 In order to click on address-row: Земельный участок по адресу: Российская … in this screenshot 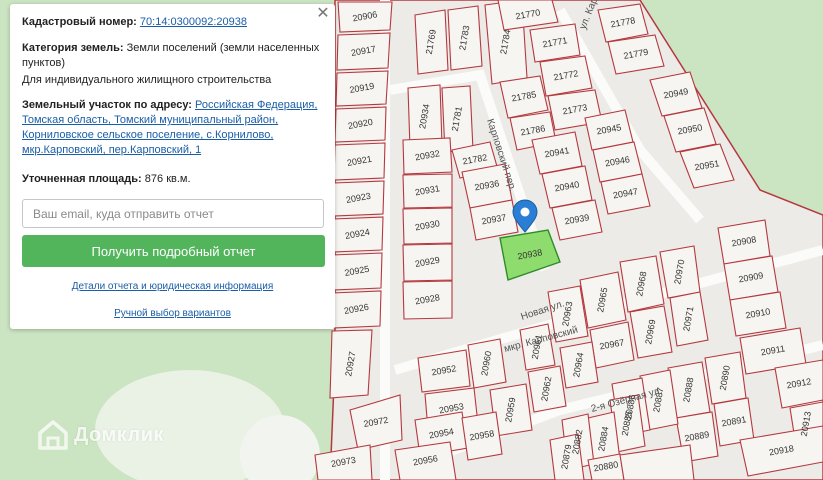, I will do `click(172, 128)`.